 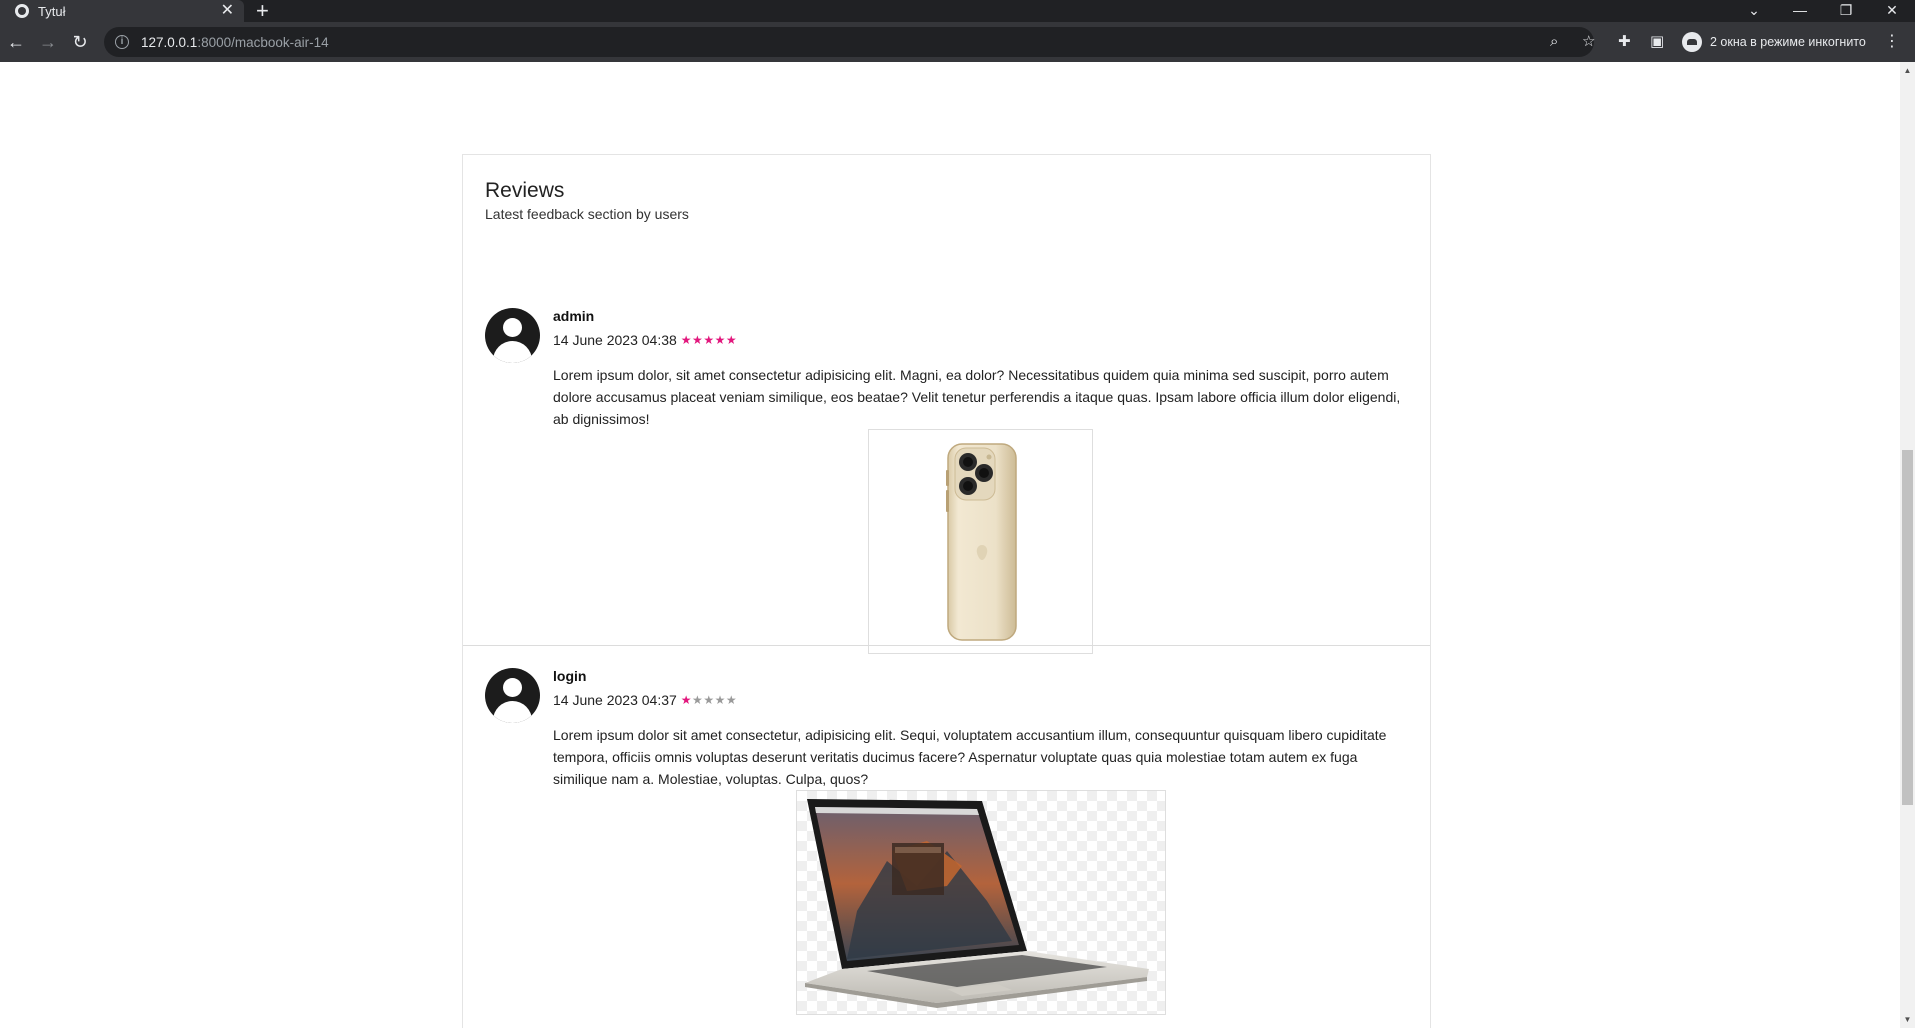 What do you see at coordinates (645, 688) in the screenshot?
I see `review-meta: login 14 June 2023 04:37 ★★★★★` at bounding box center [645, 688].